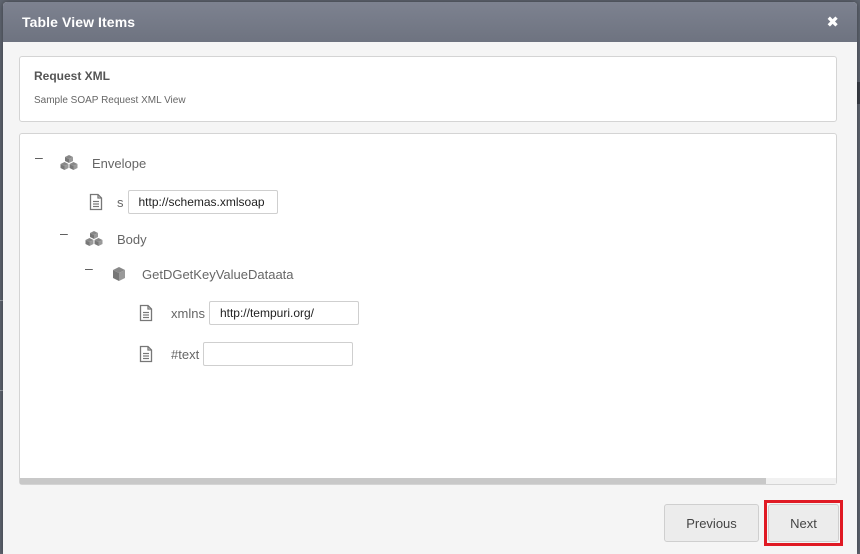  What do you see at coordinates (188, 313) in the screenshot?
I see `attr-label: xmlns` at bounding box center [188, 313].